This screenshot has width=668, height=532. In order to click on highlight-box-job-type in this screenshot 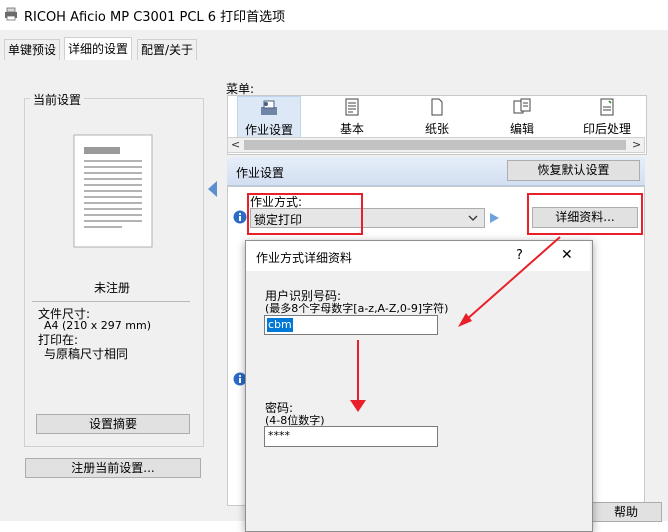, I will do `click(305, 214)`.